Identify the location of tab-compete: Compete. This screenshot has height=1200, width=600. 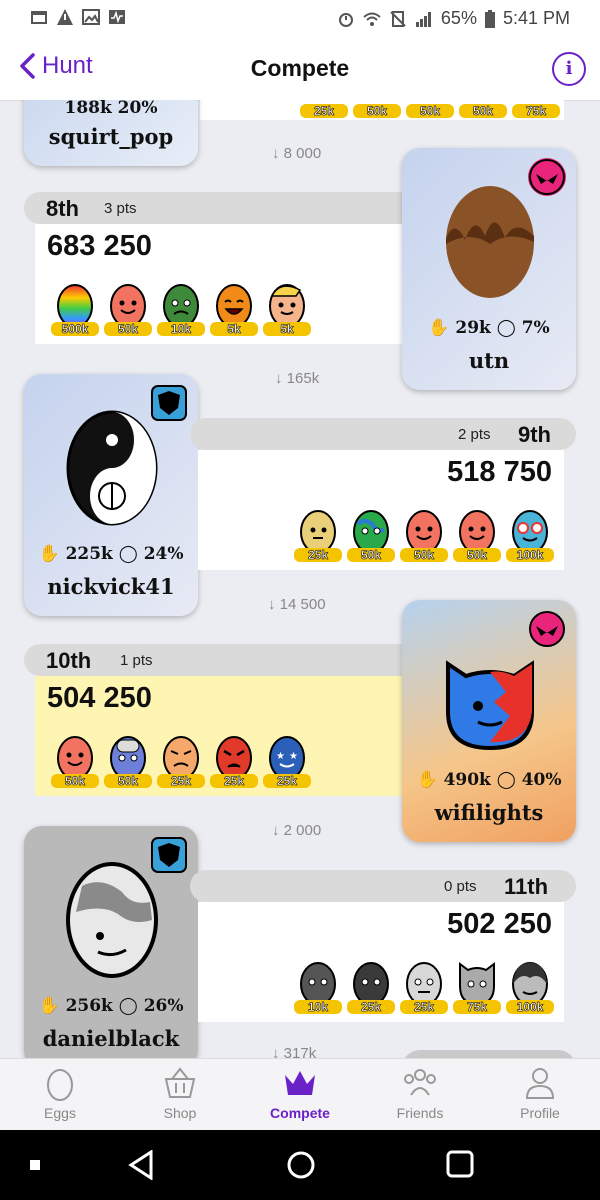
(300, 1093).